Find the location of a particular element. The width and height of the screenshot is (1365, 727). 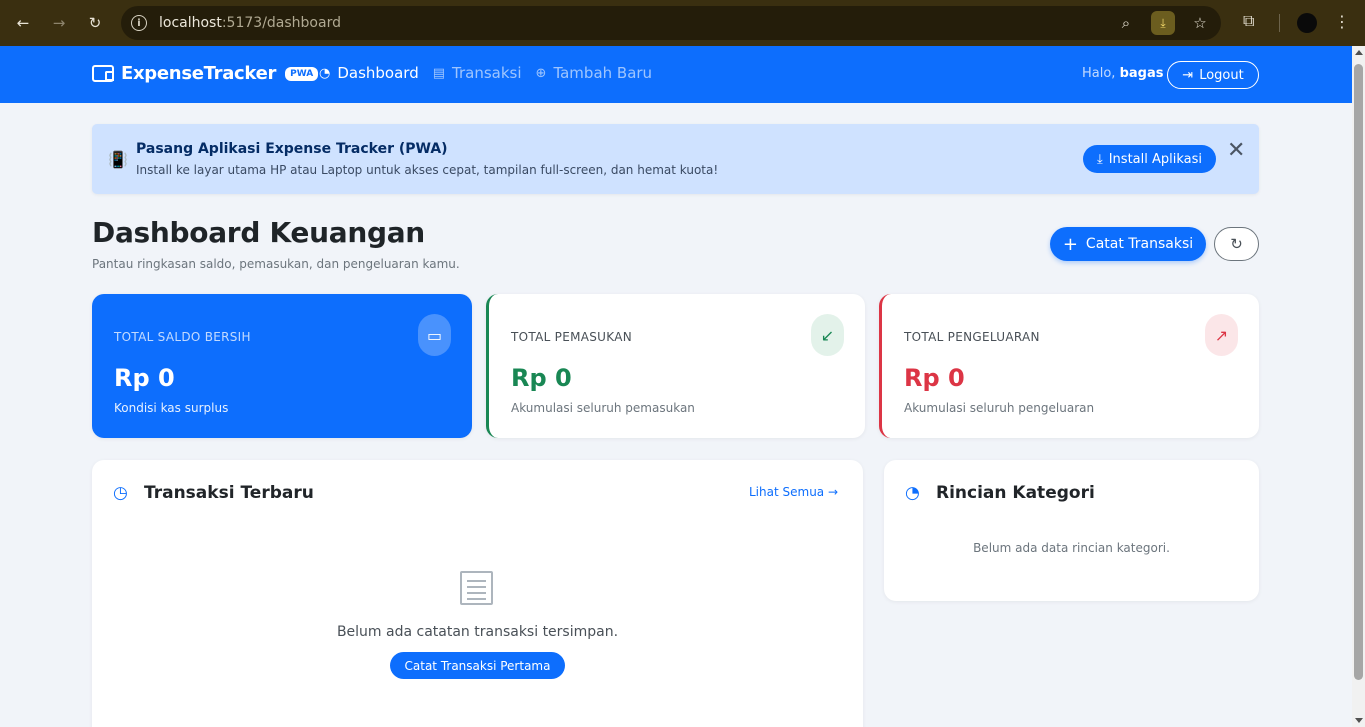

card-label: TOTAL PENGELUARAN is located at coordinates (972, 337).